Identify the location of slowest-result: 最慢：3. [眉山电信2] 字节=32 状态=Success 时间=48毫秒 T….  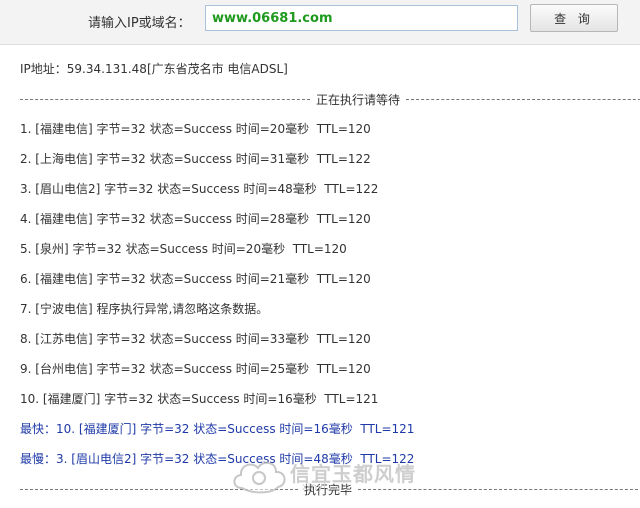
(217, 459).